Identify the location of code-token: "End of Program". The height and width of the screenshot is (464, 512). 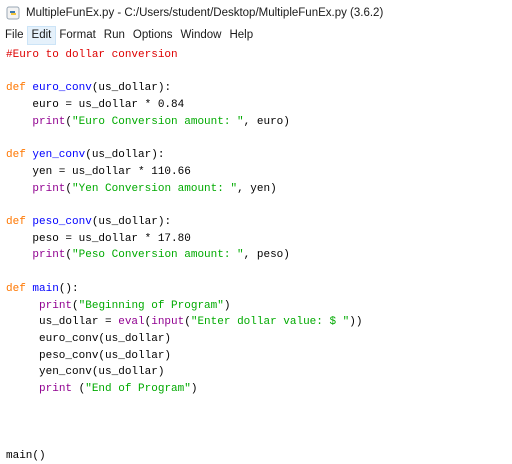
(138, 389).